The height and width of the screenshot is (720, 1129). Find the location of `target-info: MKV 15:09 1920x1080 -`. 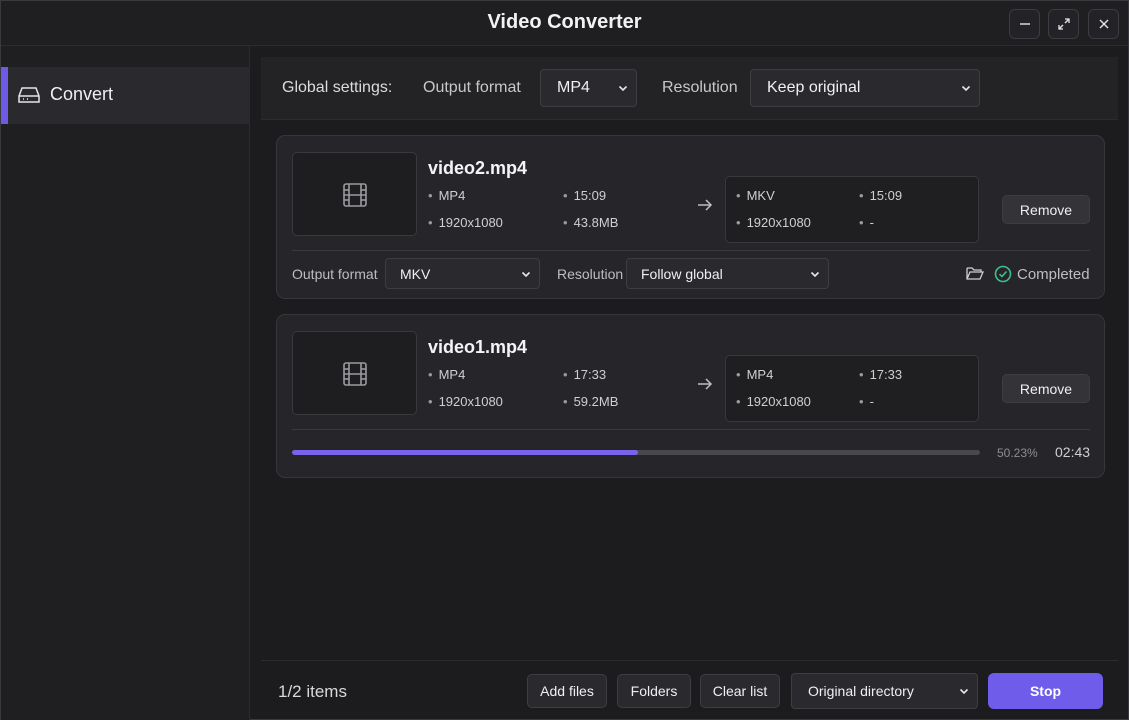

target-info: MKV 15:09 1920x1080 - is located at coordinates (852, 209).